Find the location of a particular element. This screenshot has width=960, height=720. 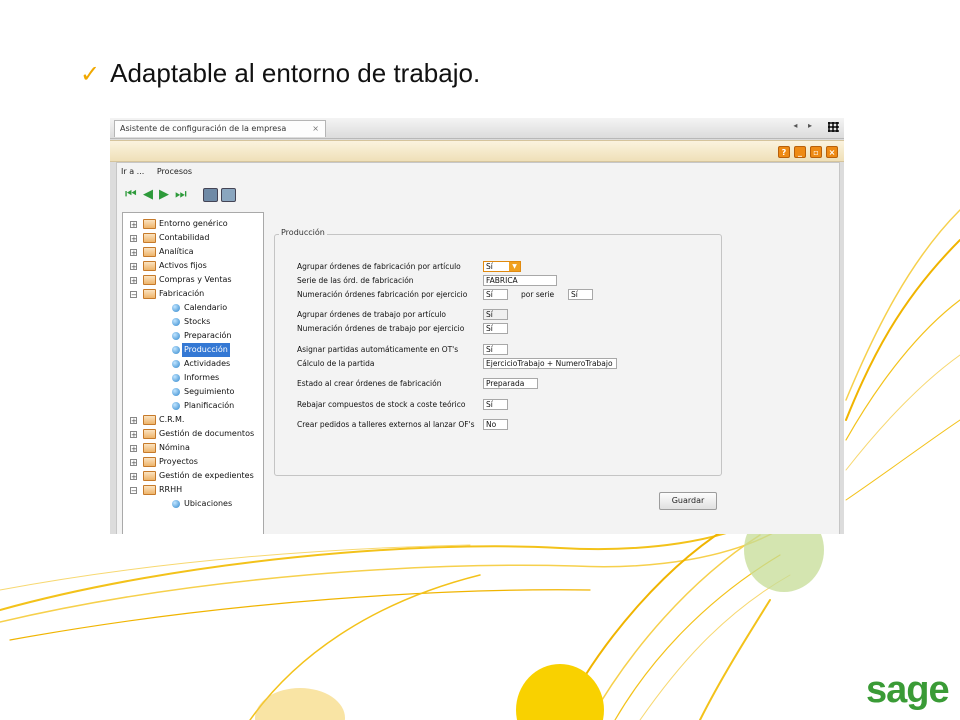

por-serie-label: por serie is located at coordinates (538, 294).